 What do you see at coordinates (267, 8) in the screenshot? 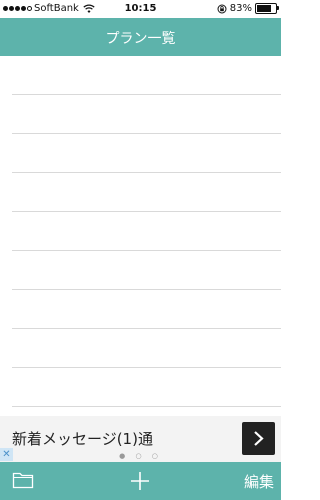
I see `battery-icon` at bounding box center [267, 8].